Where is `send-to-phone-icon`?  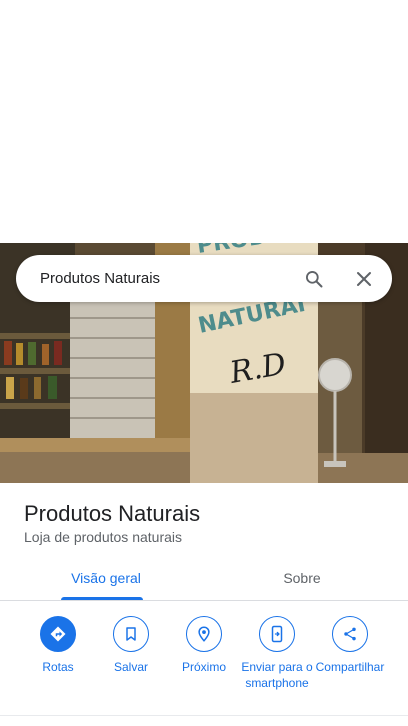
send-to-phone-icon is located at coordinates (277, 634).